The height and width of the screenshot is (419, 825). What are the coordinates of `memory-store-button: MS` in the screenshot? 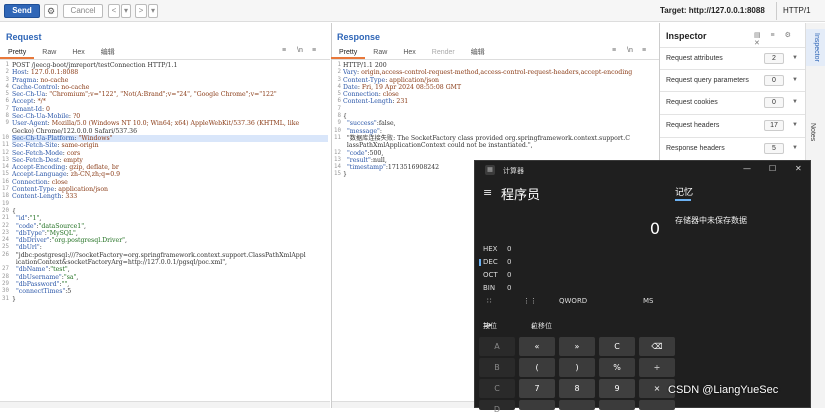 It's located at (648, 301).